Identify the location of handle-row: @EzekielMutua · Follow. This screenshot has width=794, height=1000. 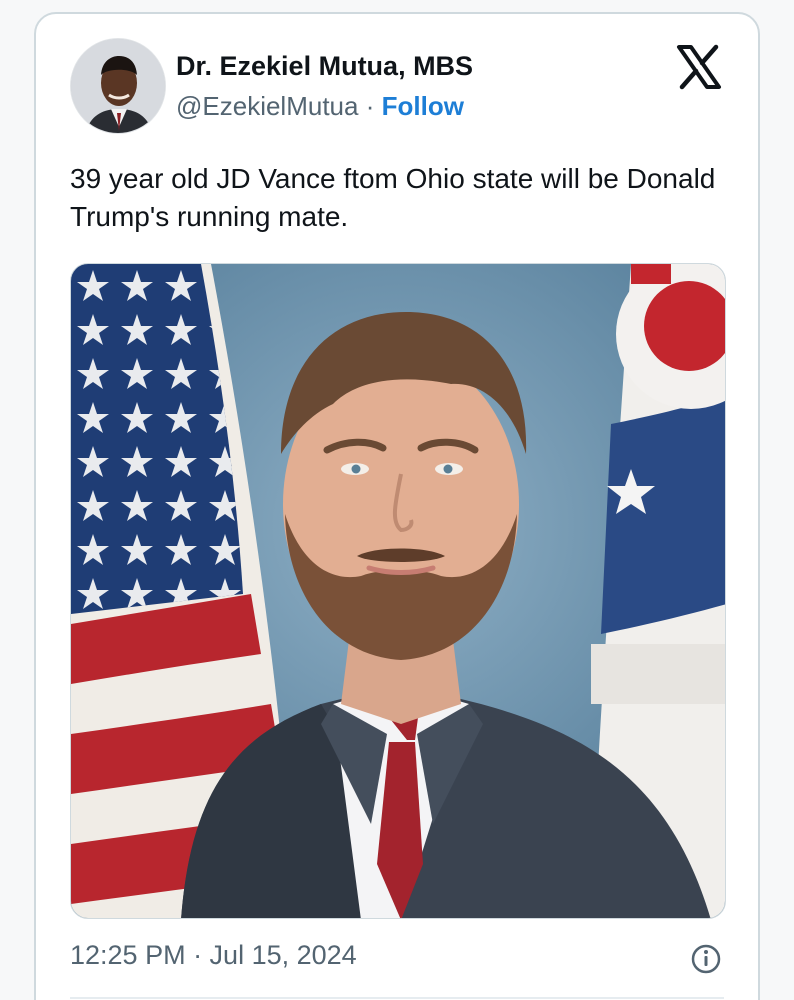
(320, 106).